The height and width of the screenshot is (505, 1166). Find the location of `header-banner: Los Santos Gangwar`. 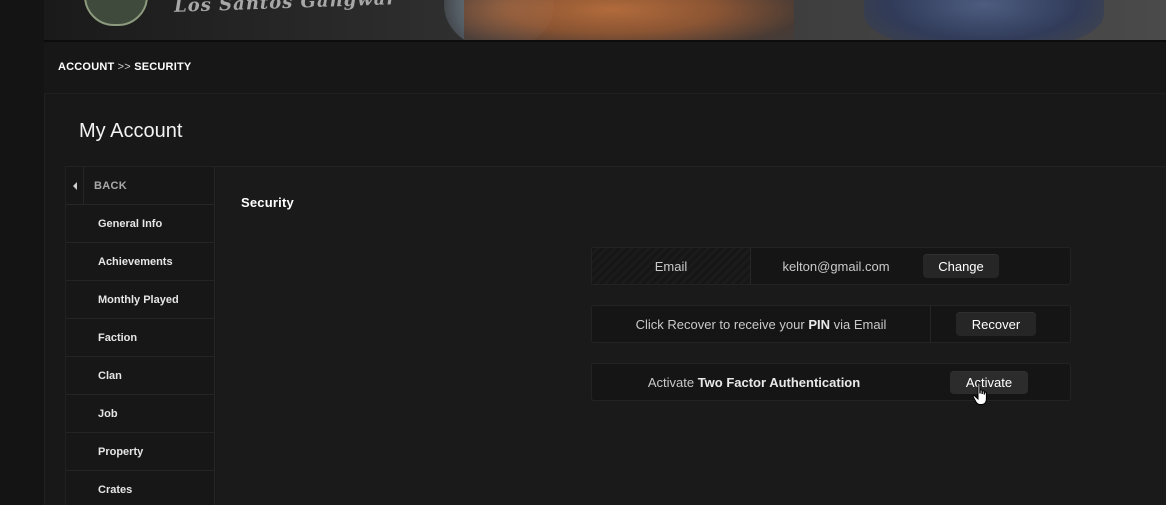

header-banner: Los Santos Gangwar is located at coordinates (605, 21).